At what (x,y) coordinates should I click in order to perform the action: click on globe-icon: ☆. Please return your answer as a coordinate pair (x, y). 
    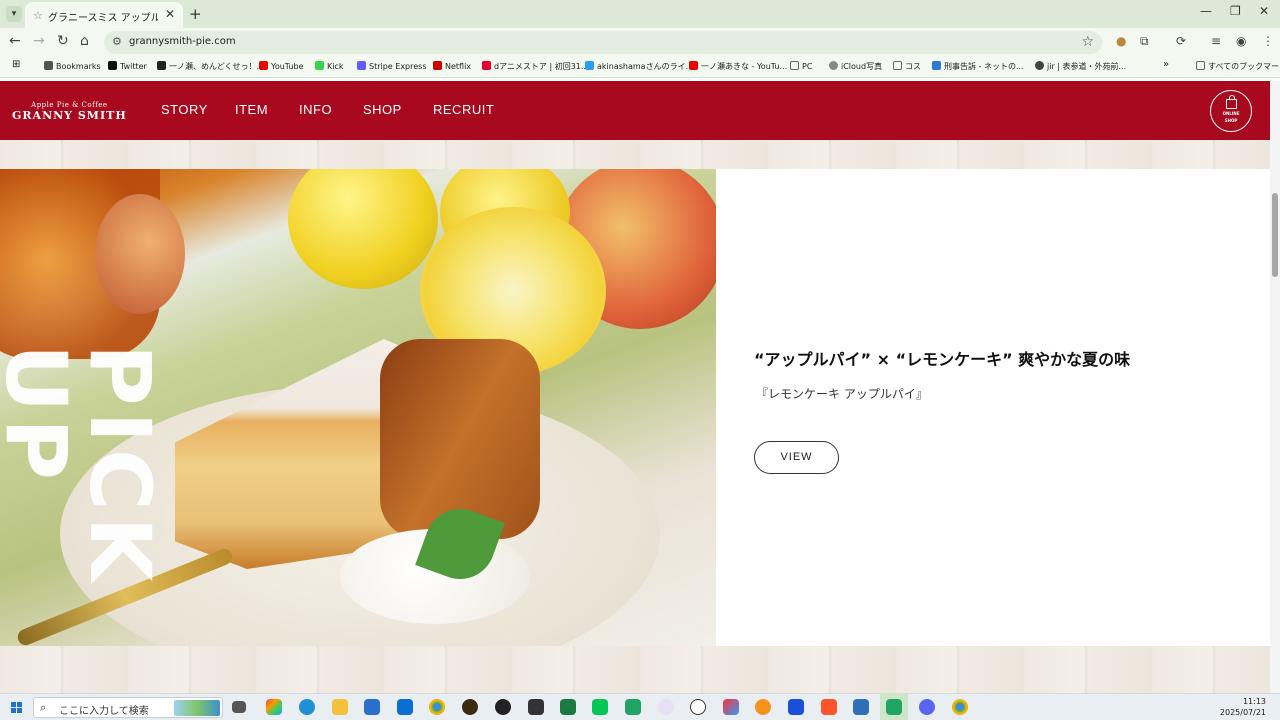
    Looking at the image, I should click on (38, 15).